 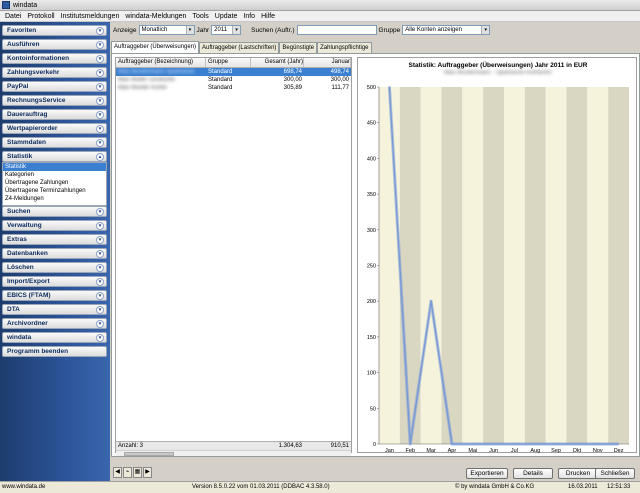 What do you see at coordinates (155, 47) in the screenshot?
I see `tab-auftraggeber-ueberweisungen: Auftraggeber (Überweisungen)` at bounding box center [155, 47].